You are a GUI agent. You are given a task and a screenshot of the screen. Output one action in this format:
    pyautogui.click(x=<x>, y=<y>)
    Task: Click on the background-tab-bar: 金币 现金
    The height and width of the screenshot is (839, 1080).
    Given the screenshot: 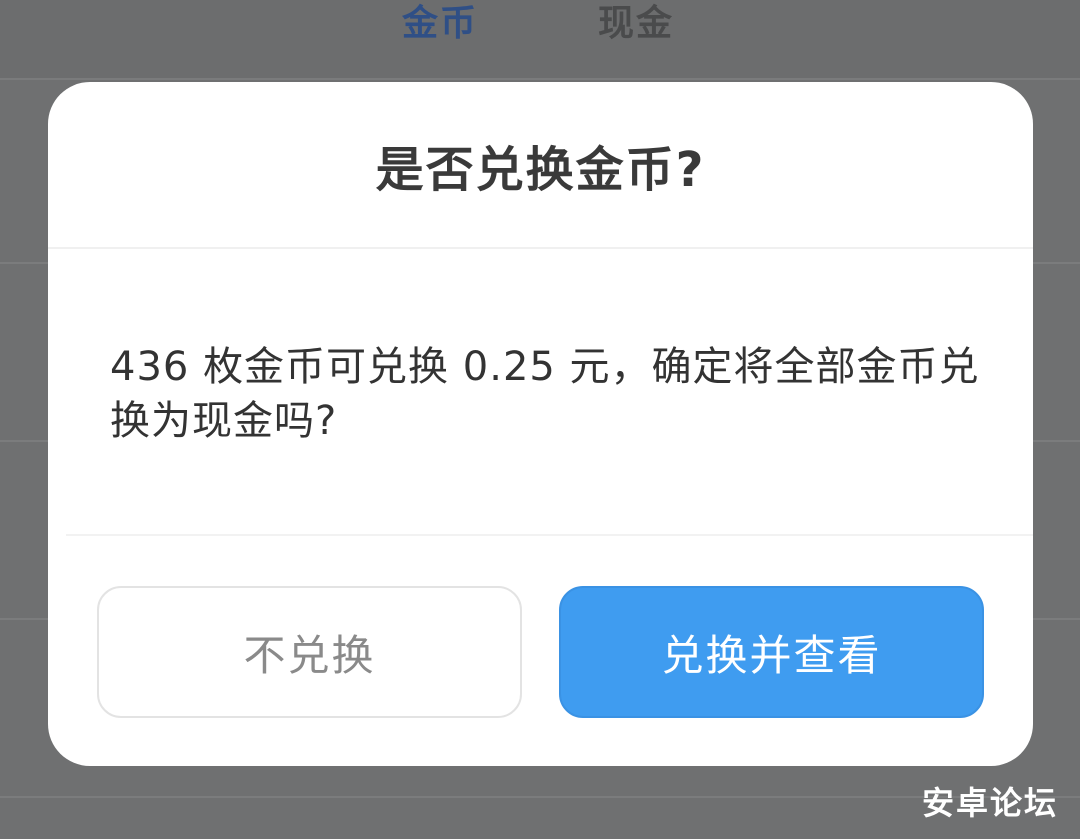 What is the action you would take?
    pyautogui.click(x=540, y=40)
    